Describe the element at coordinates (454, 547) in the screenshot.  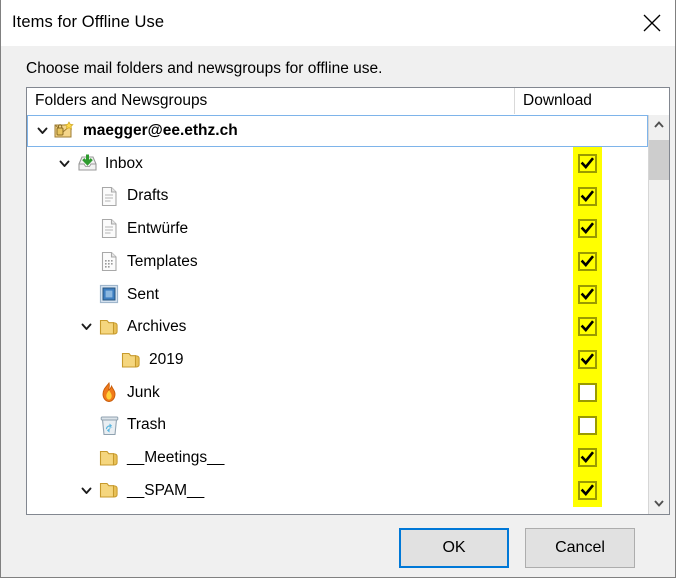
I see `ok-button: OK` at that location.